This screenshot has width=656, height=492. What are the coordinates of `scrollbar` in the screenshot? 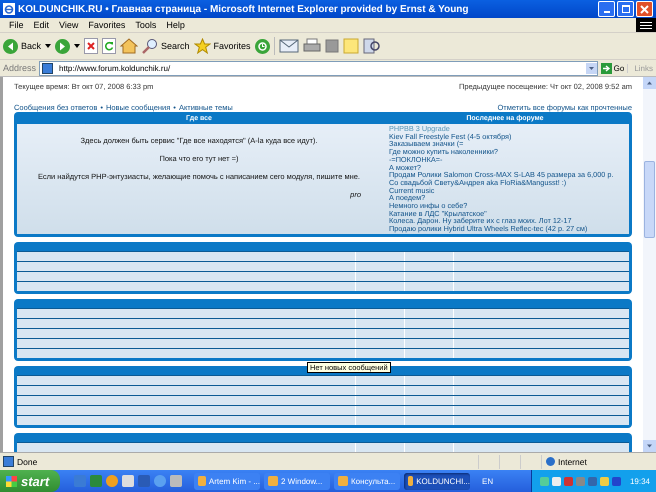 It's located at (649, 264).